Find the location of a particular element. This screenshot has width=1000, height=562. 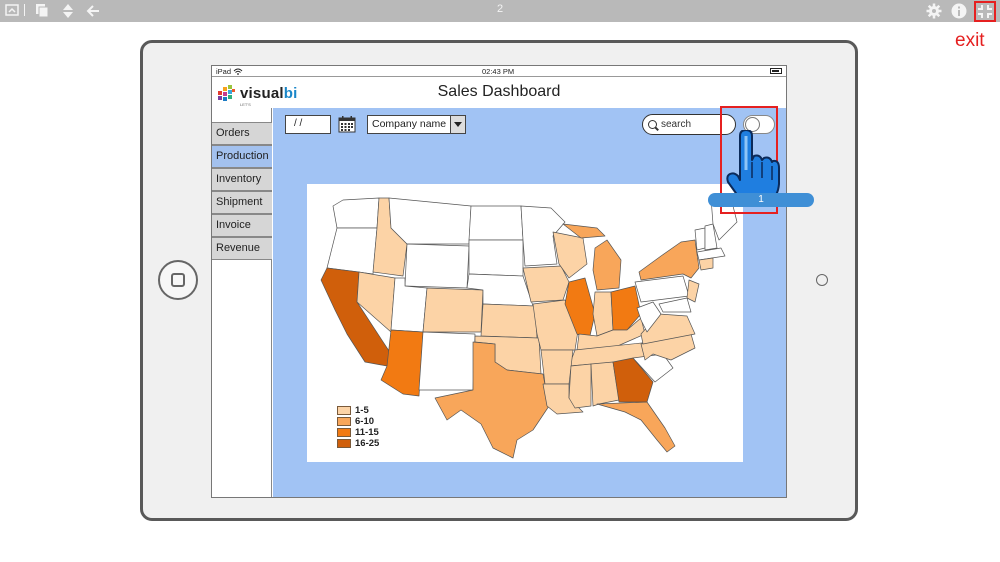

sidebar-item-label: Production is located at coordinates (242, 156).